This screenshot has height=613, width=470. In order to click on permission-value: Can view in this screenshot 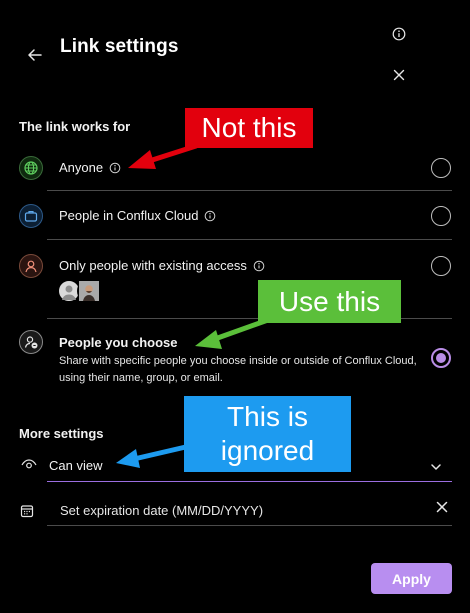, I will do `click(76, 465)`.